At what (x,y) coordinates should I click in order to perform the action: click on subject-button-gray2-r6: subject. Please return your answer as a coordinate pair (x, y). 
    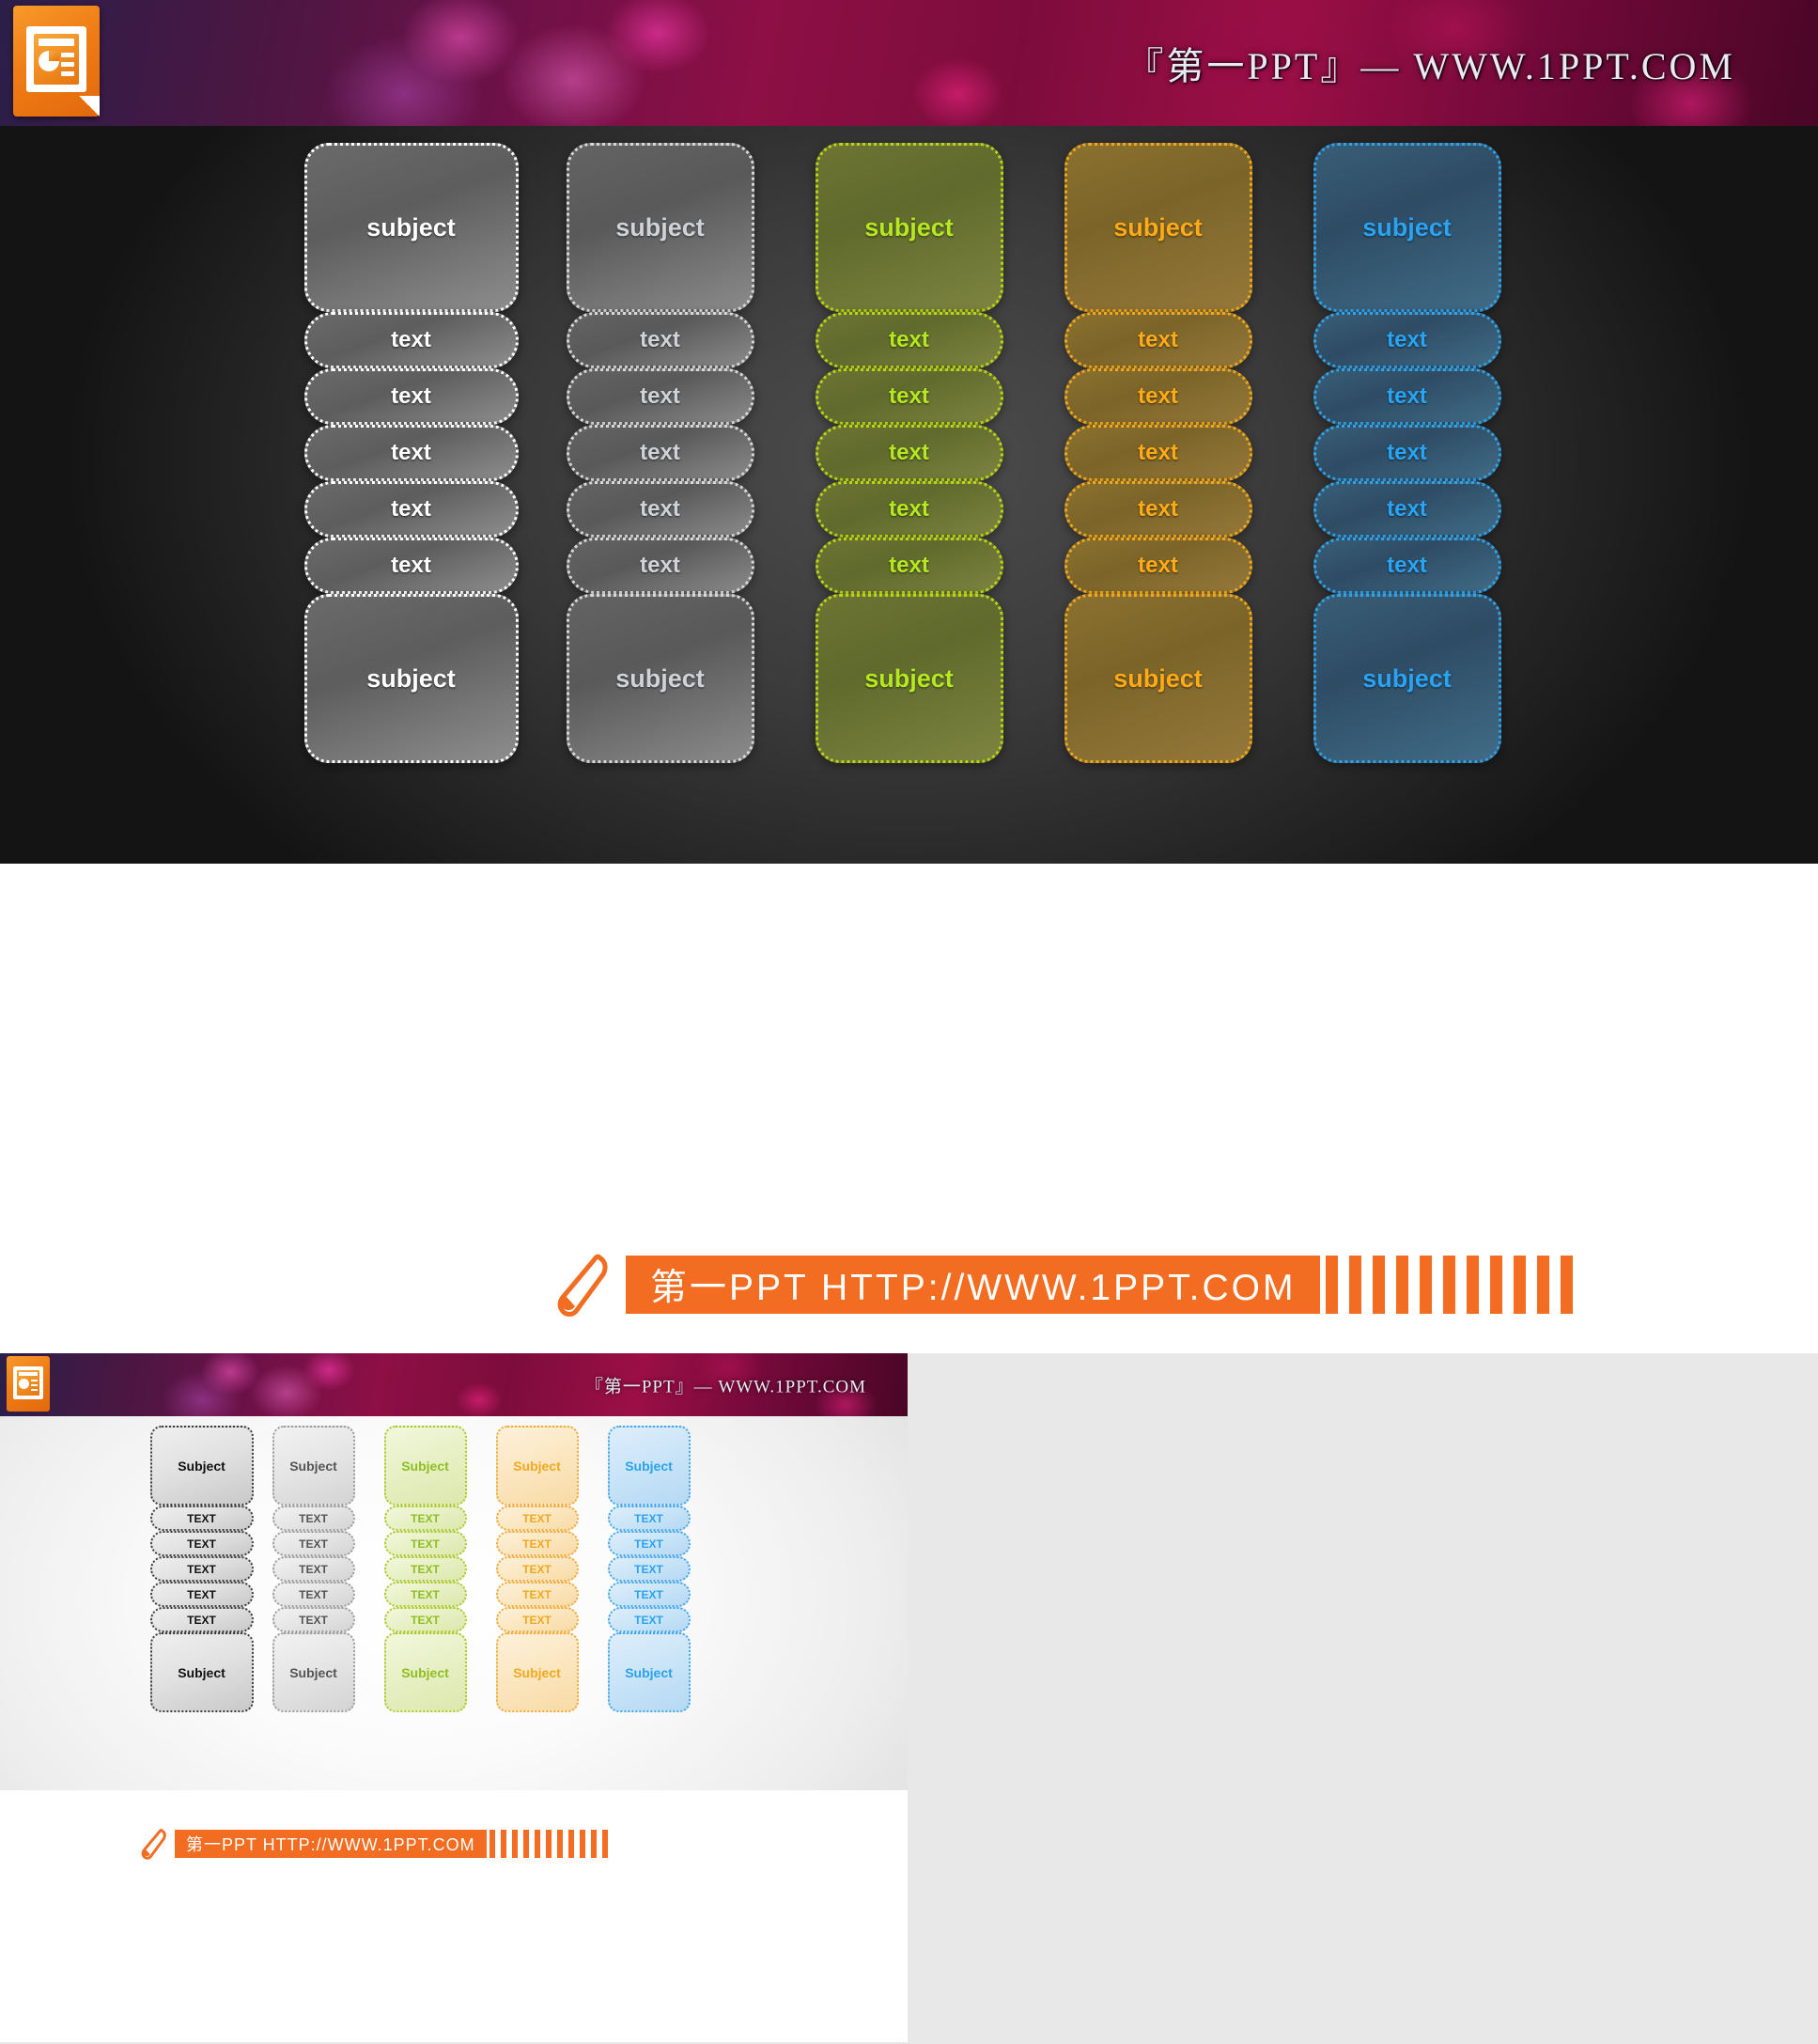
    Looking at the image, I should click on (660, 678).